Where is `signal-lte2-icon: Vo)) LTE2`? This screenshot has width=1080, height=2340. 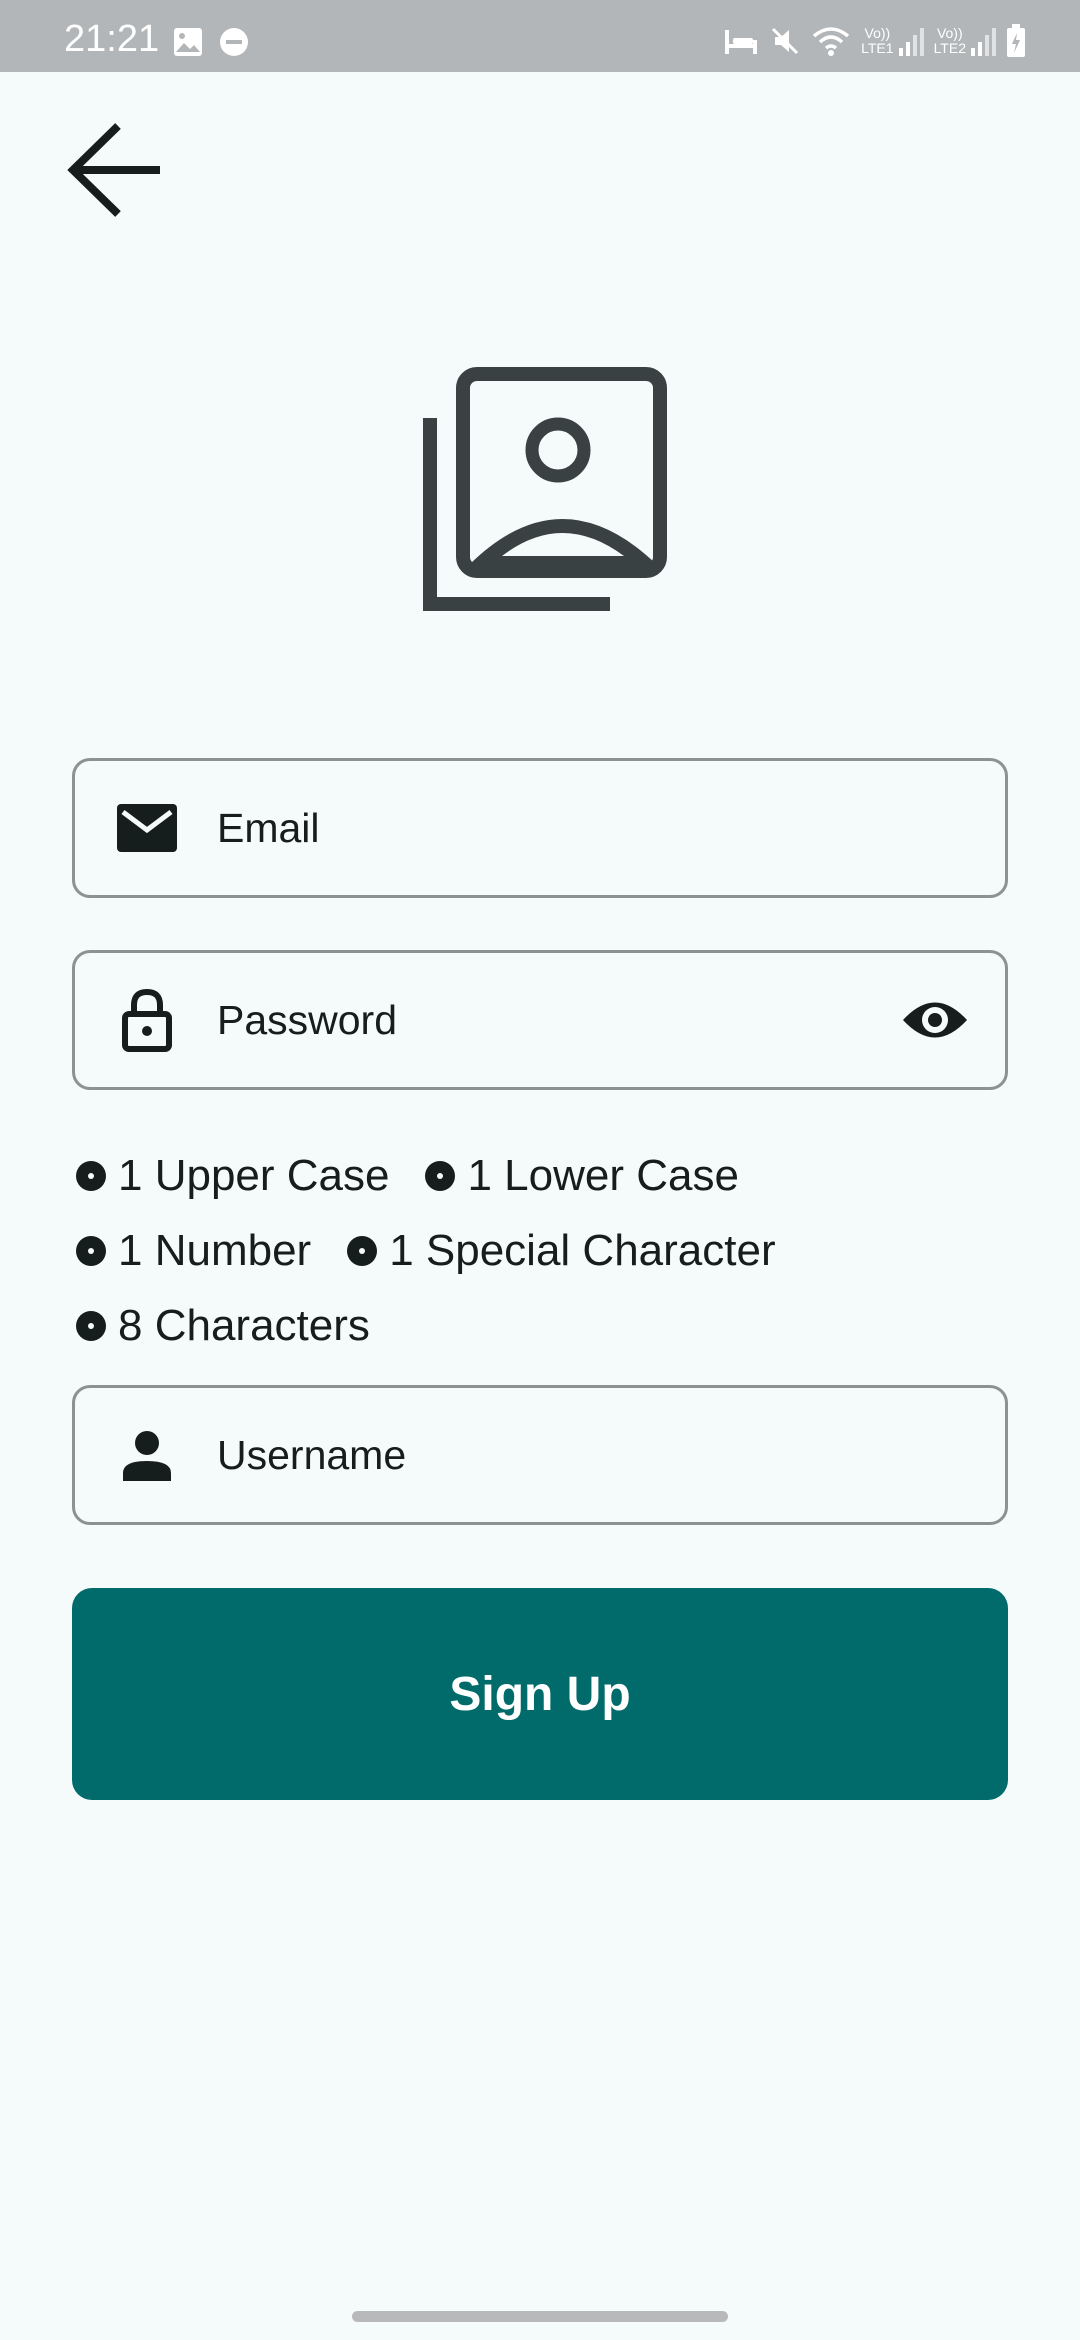
signal-lte2-icon: Vo)) LTE2 is located at coordinates (965, 41).